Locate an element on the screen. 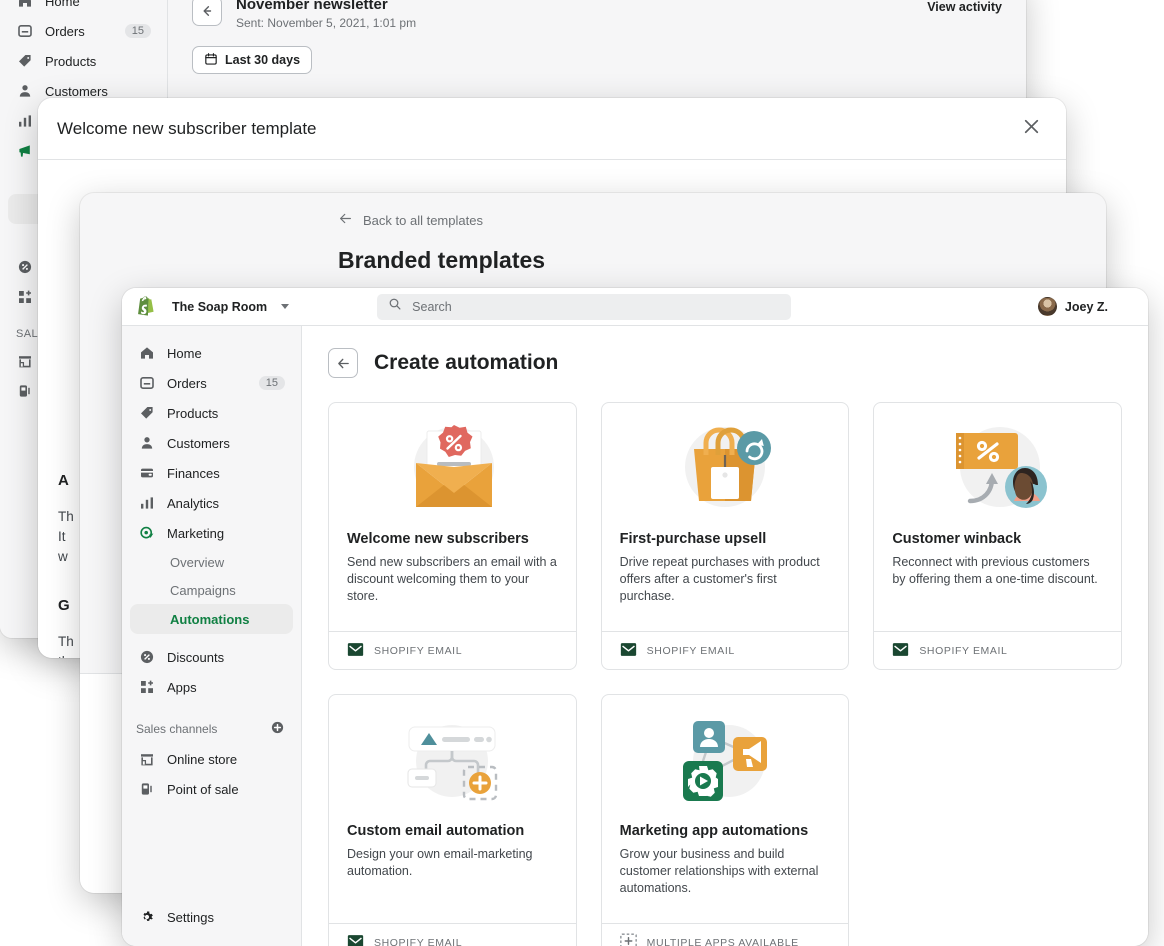 The width and height of the screenshot is (1164, 946). user-name: Joey Z. is located at coordinates (1086, 306).